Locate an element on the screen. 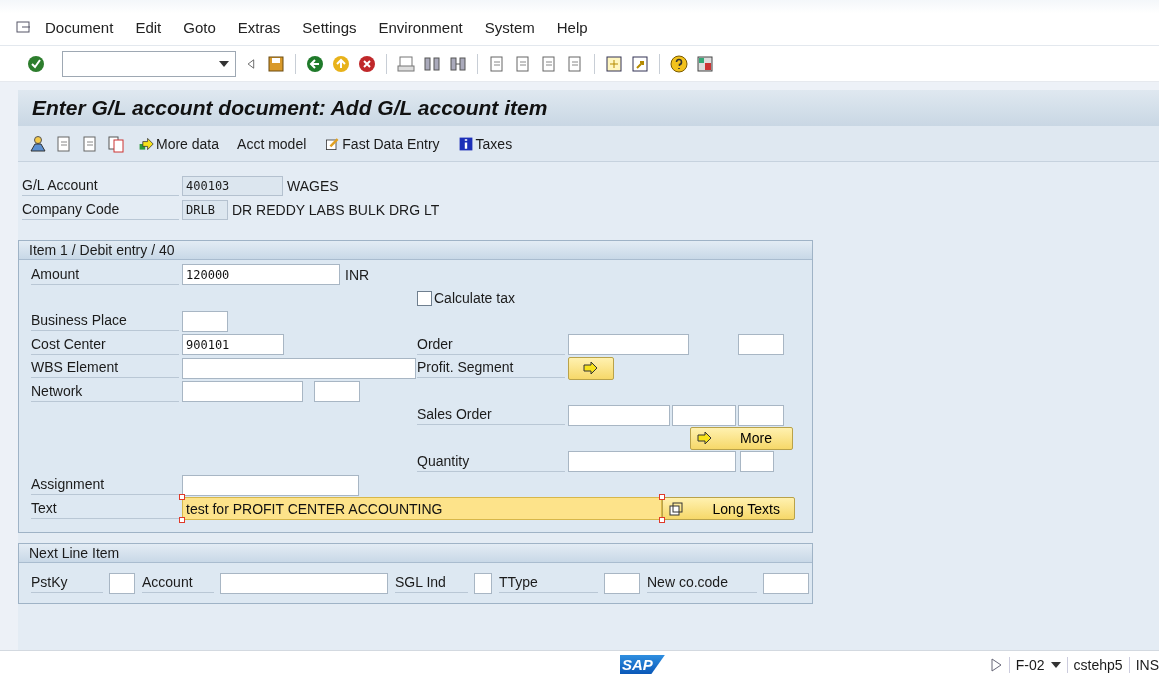 The image size is (1159, 678). toolbar-button: Taxes is located at coordinates (485, 143).